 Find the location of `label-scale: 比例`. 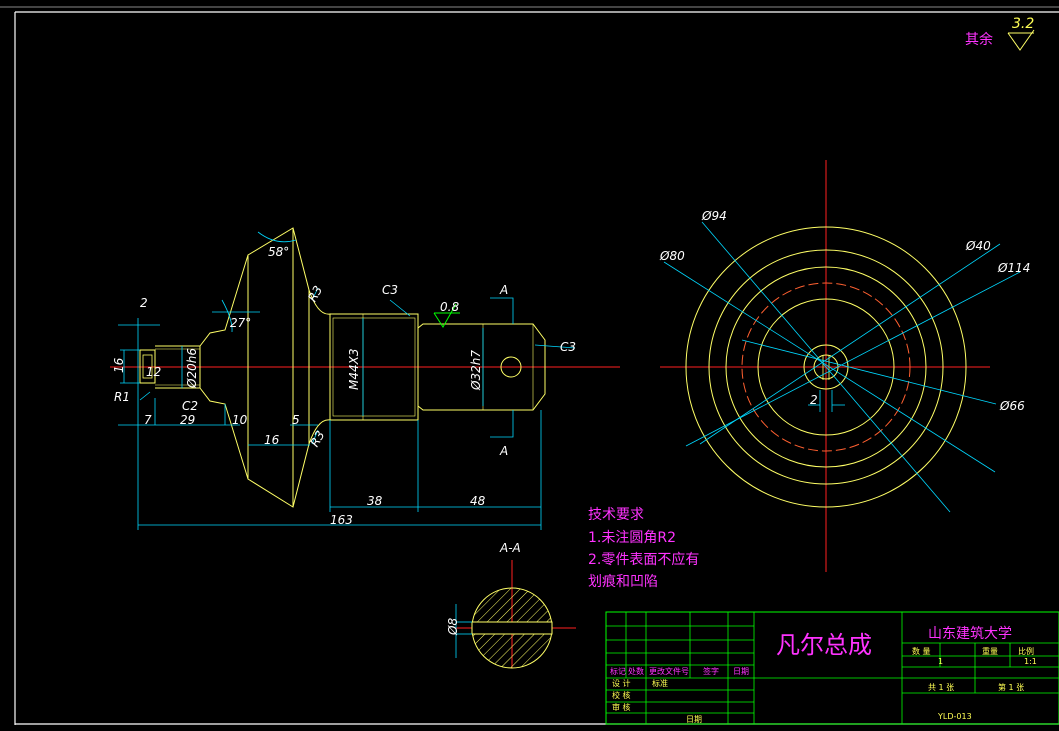

label-scale: 比例 is located at coordinates (1026, 651).